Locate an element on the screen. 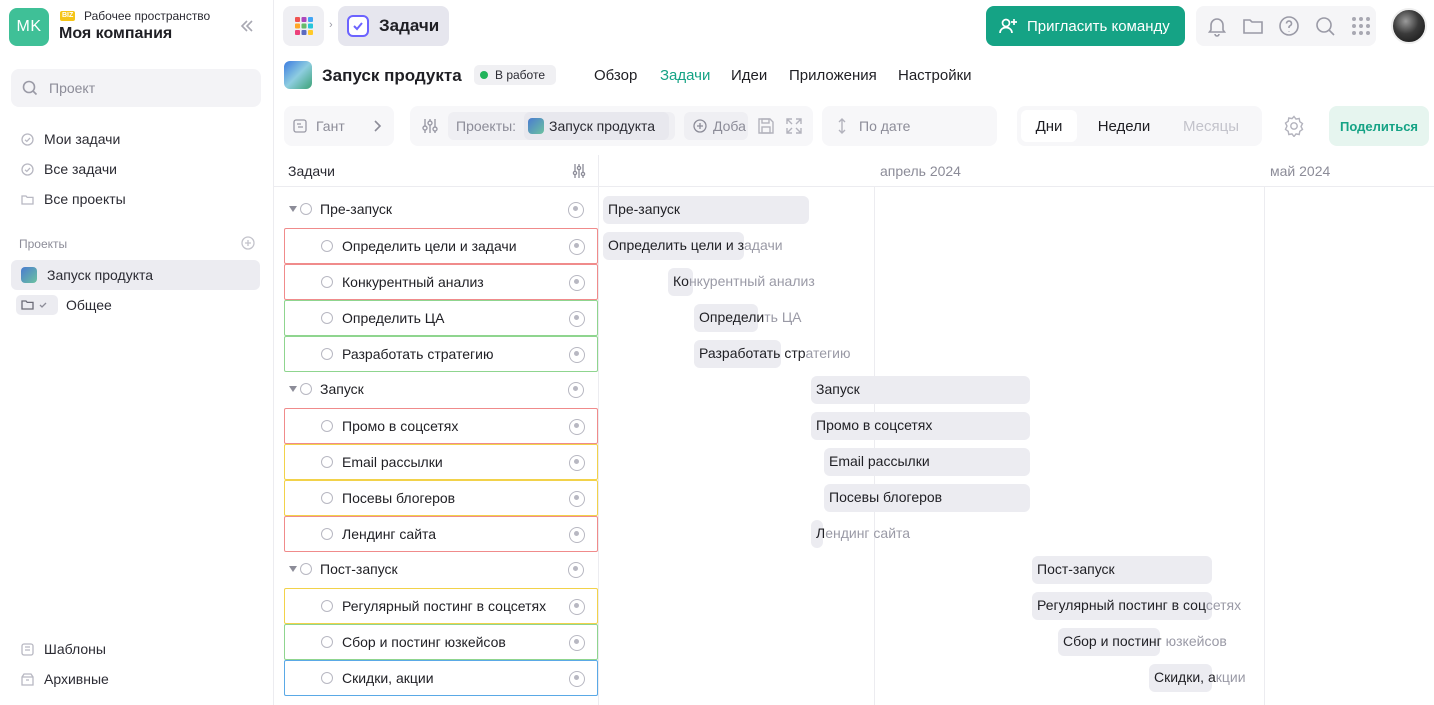  expand-icon is located at coordinates (794, 126).